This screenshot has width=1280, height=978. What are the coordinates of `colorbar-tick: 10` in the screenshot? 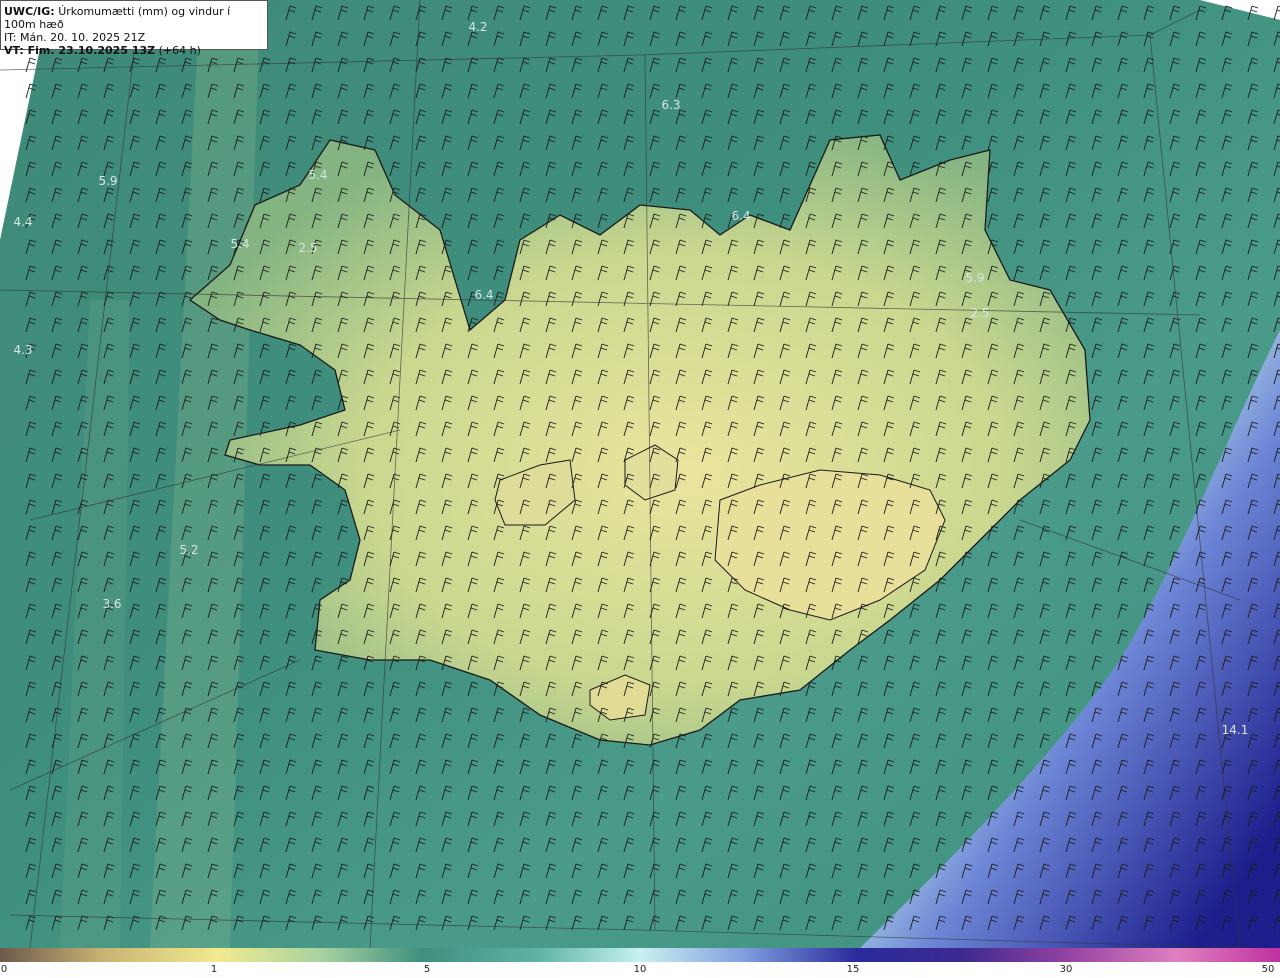 It's located at (640, 969).